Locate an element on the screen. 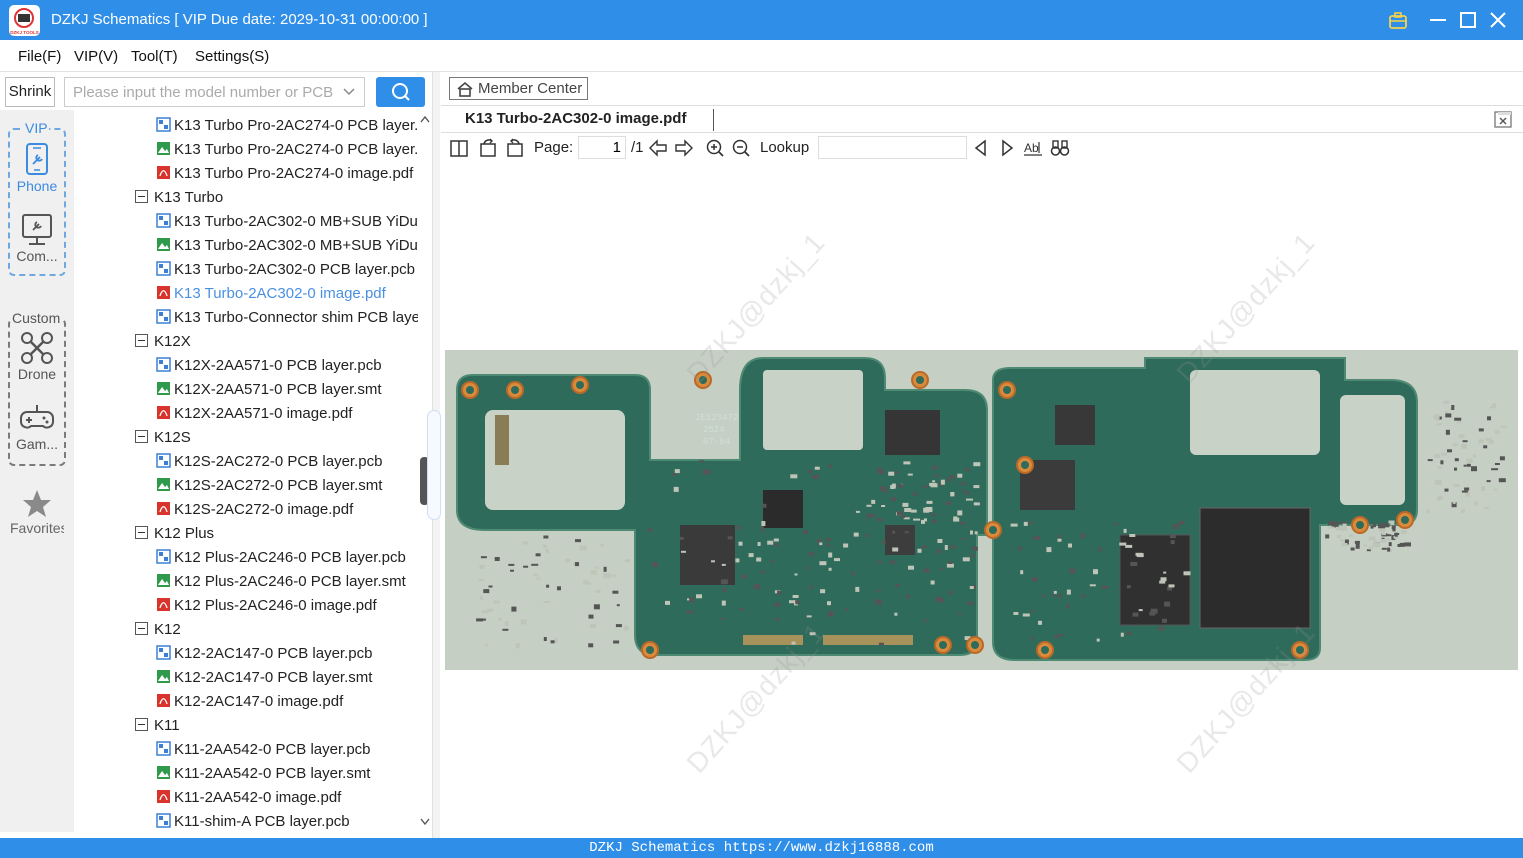 The width and height of the screenshot is (1523, 858). page-number-input is located at coordinates (602, 147).